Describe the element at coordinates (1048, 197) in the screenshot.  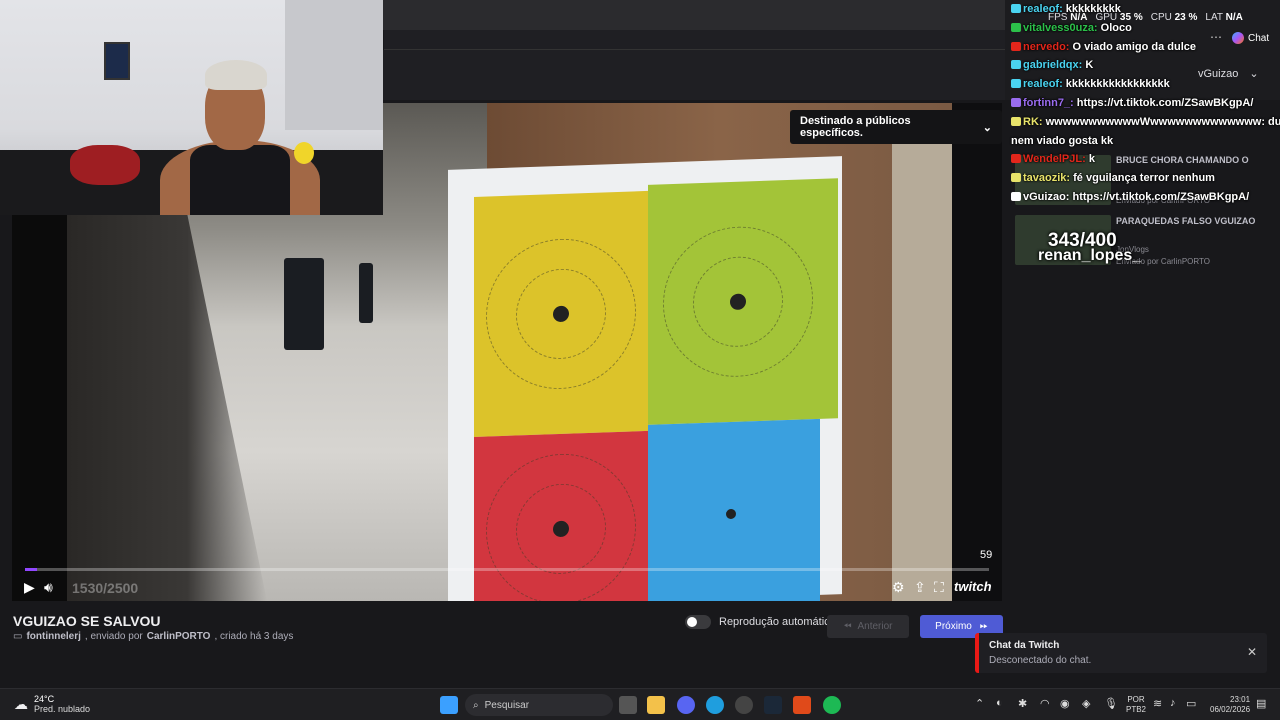
I see `chat-username: vGuizao:` at that location.